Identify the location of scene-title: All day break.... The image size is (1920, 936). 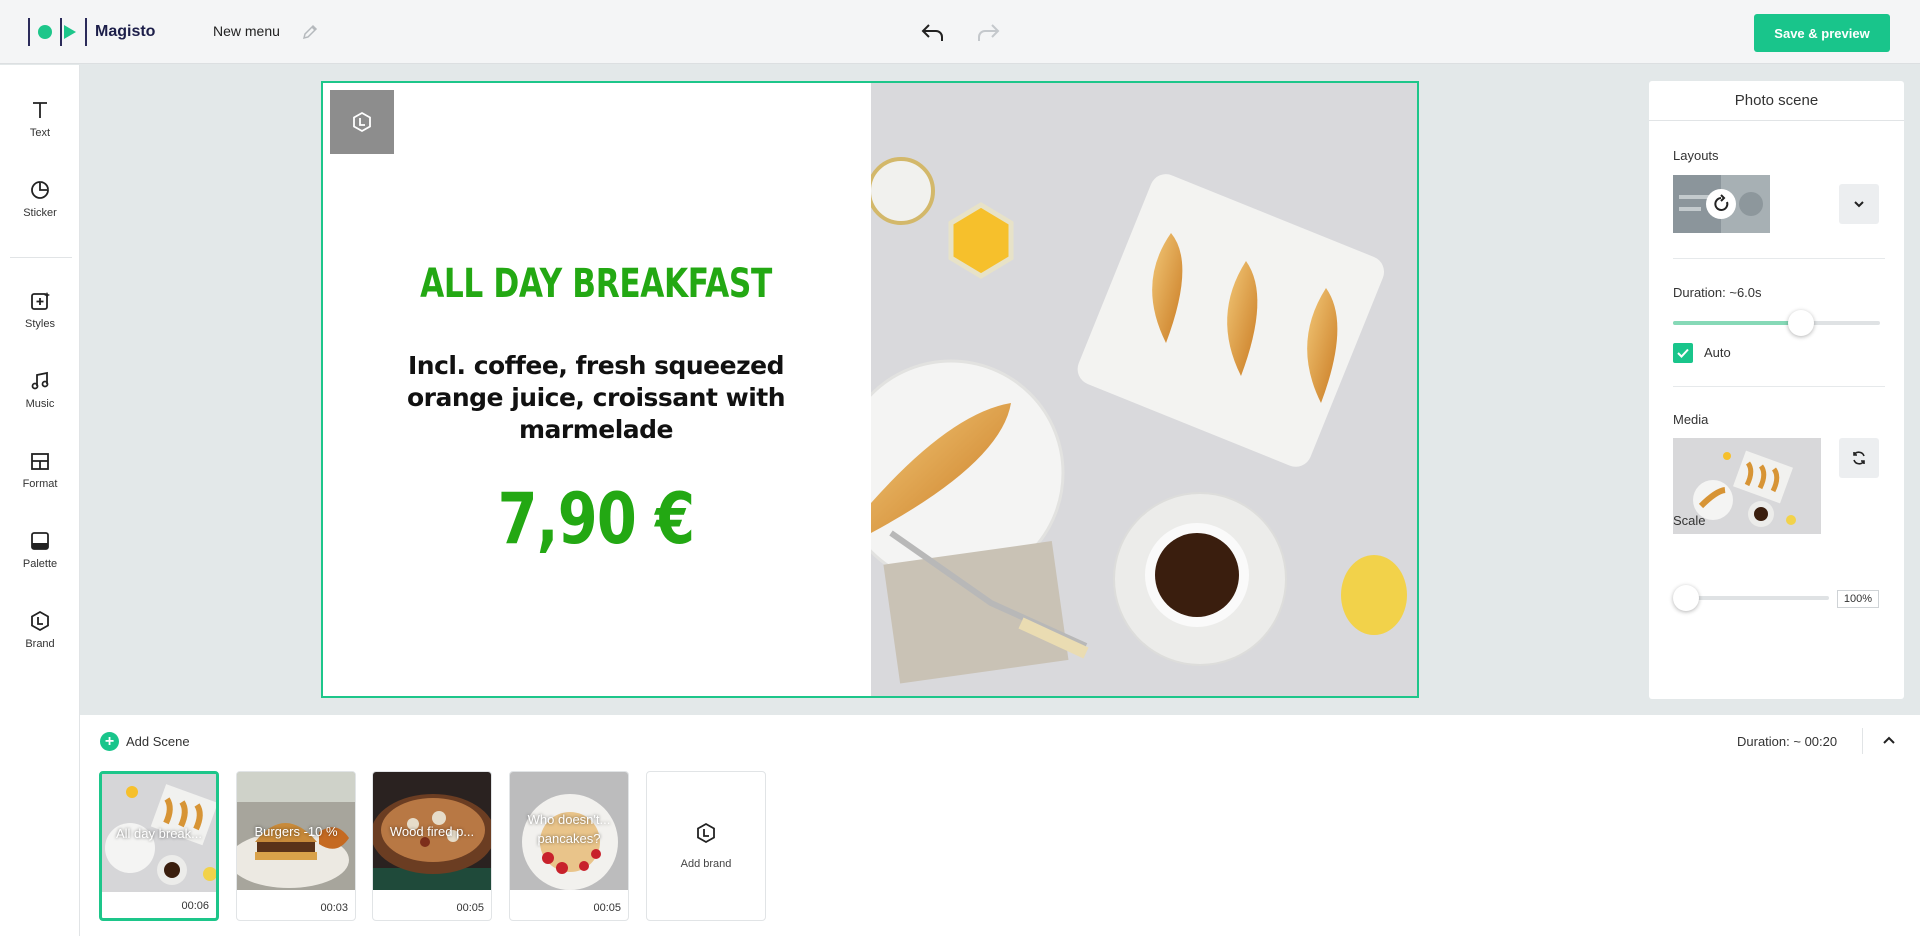
(159, 833).